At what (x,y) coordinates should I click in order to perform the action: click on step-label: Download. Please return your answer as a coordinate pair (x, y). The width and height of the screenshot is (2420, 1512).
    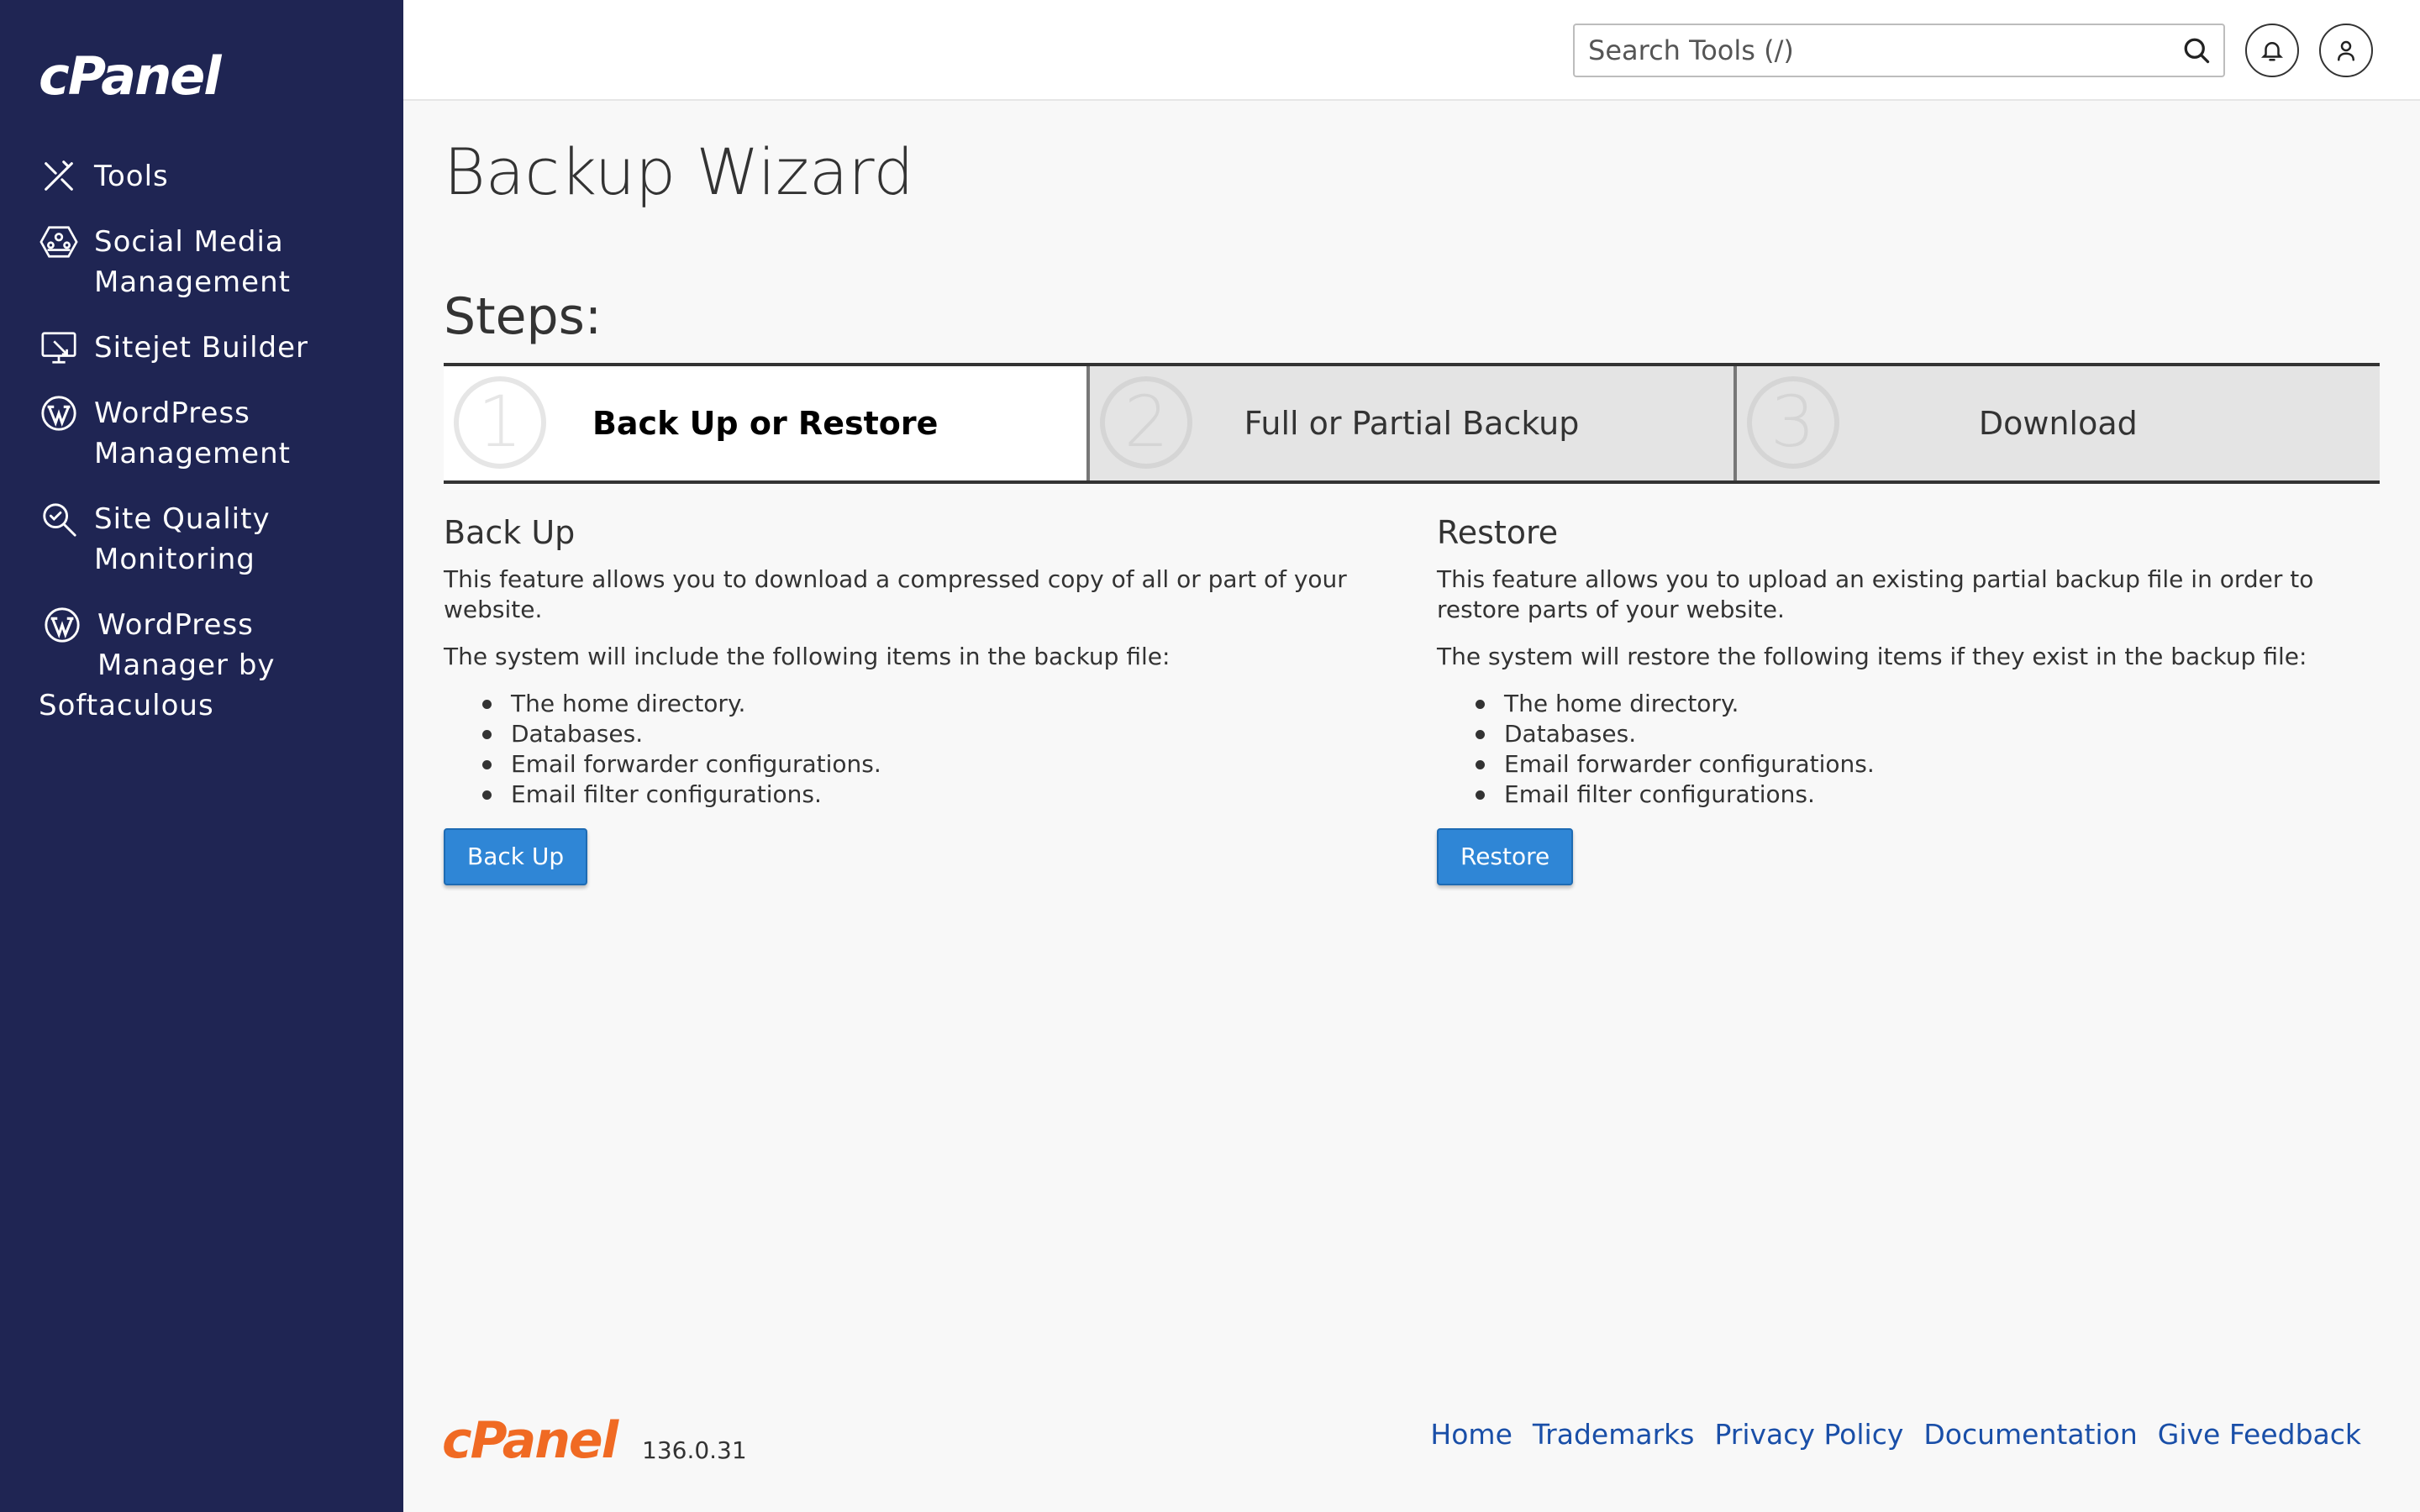
    Looking at the image, I should click on (2058, 423).